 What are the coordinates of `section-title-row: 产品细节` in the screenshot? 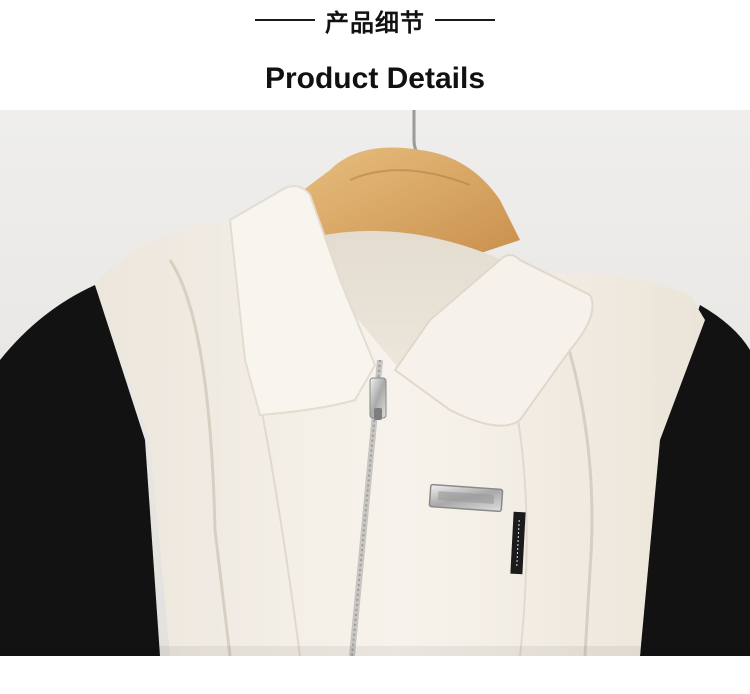 It's located at (375, 20).